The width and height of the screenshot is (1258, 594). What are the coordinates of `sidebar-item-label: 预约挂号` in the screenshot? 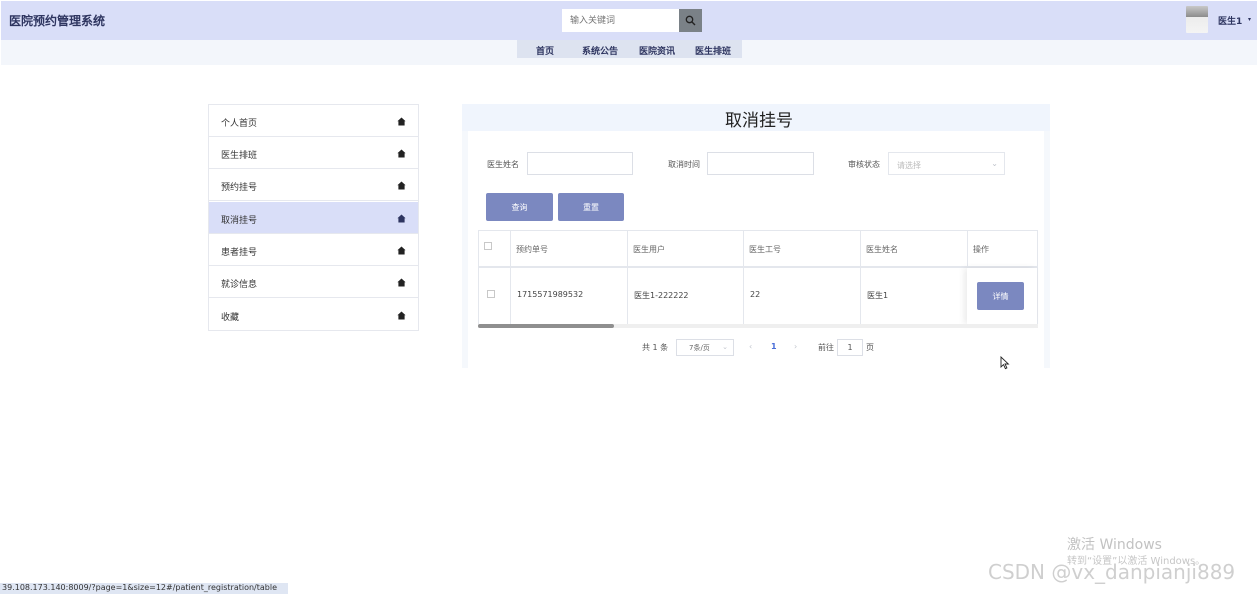 It's located at (239, 188).